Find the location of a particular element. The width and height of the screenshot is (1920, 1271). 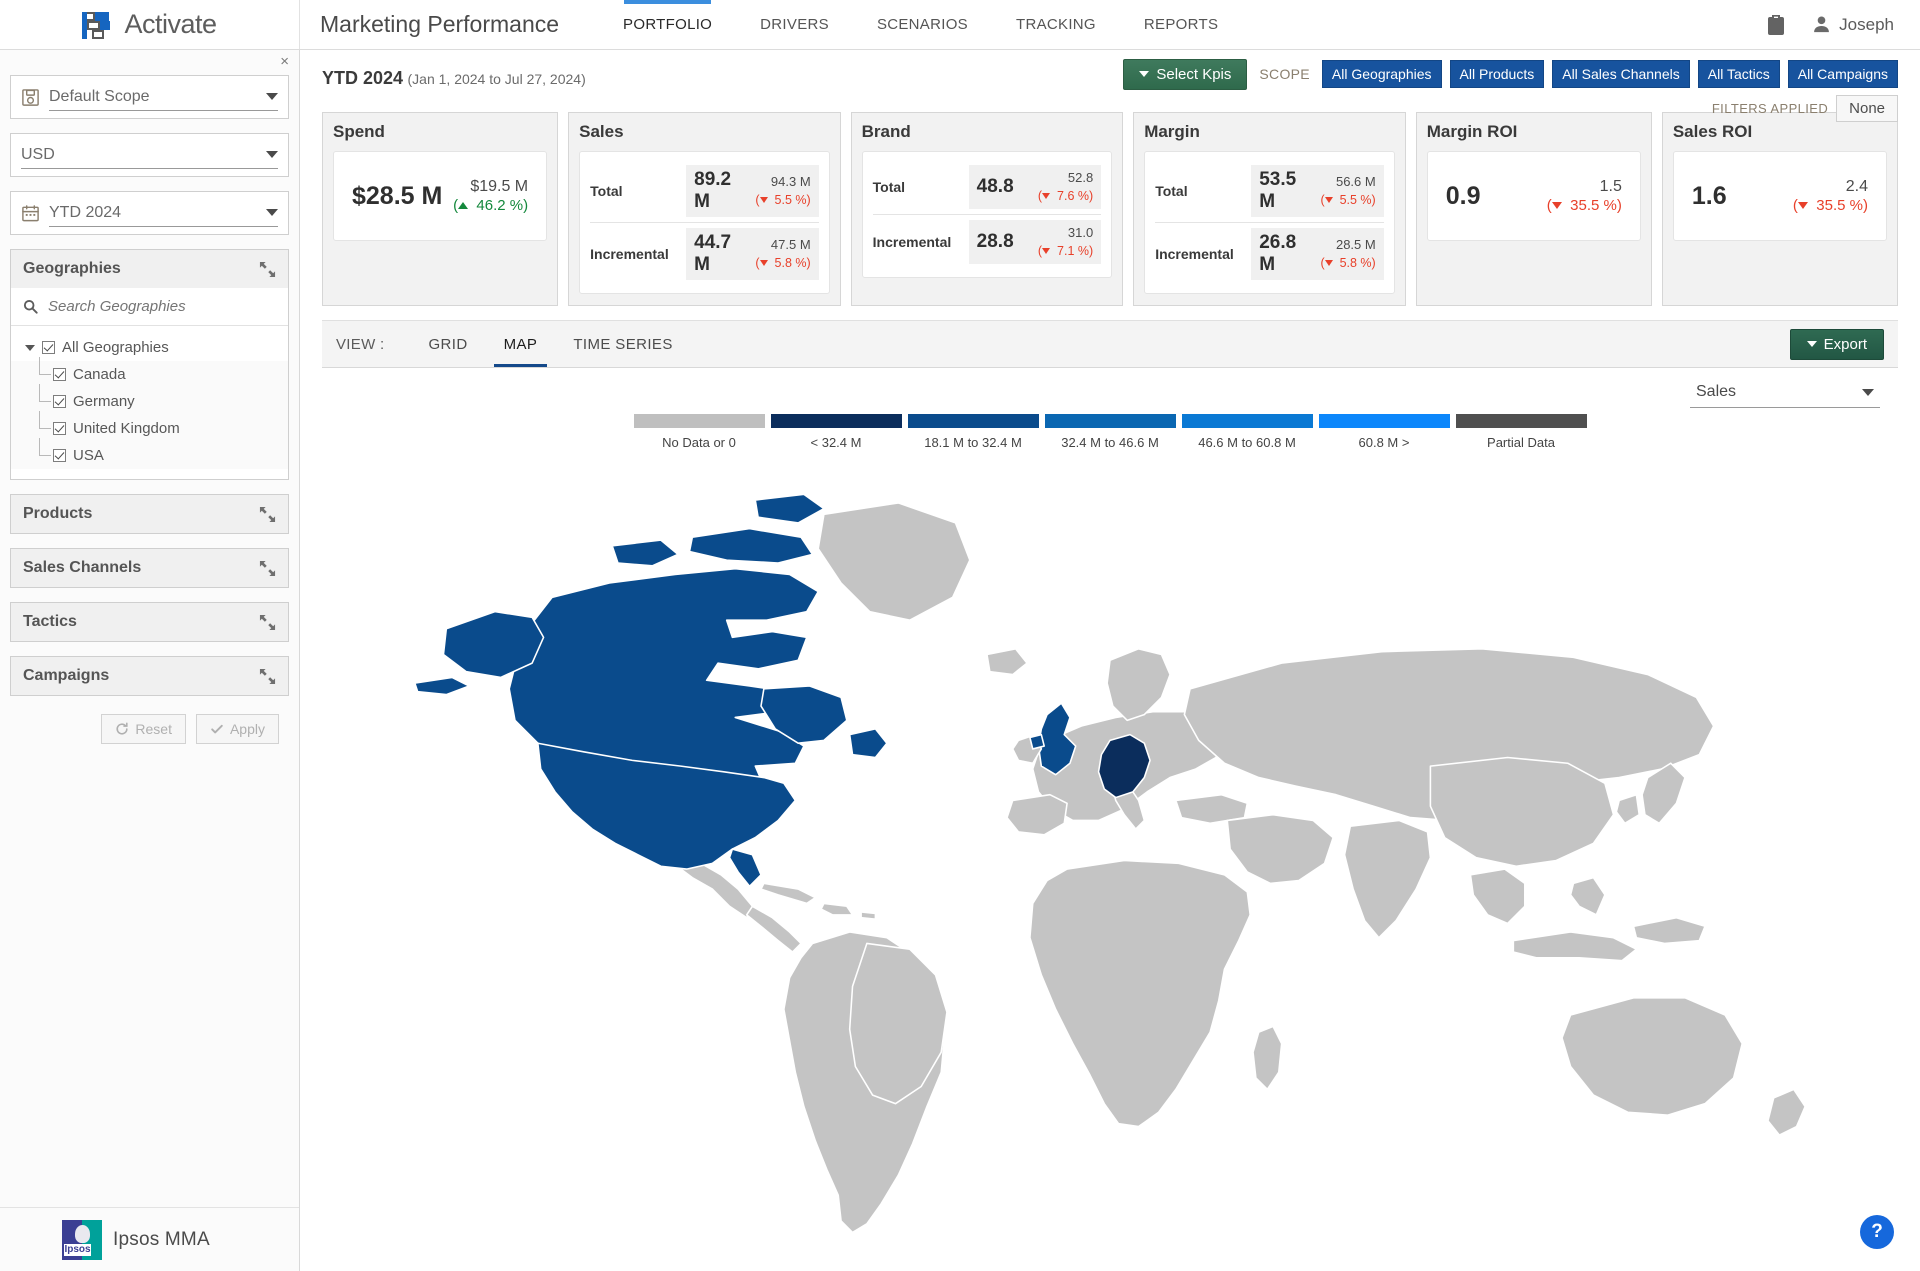

kpi-row-total: Total 89.2 M 94.3 M ( 5.5 %) is located at coordinates (704, 191).